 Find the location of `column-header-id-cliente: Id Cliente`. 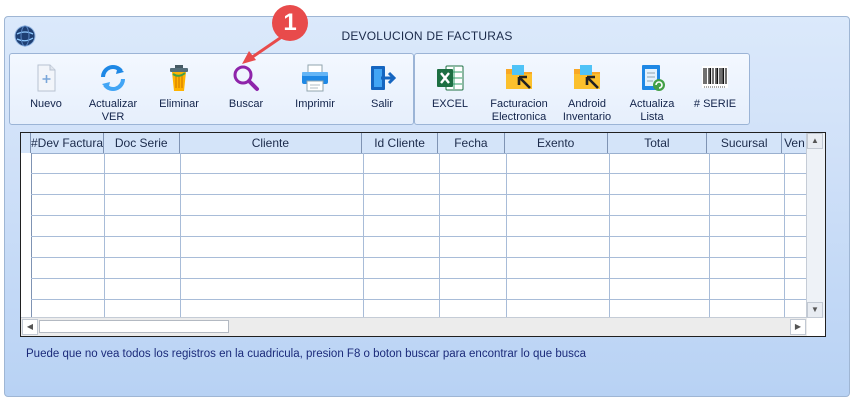

column-header-id-cliente: Id Cliente is located at coordinates (400, 143).